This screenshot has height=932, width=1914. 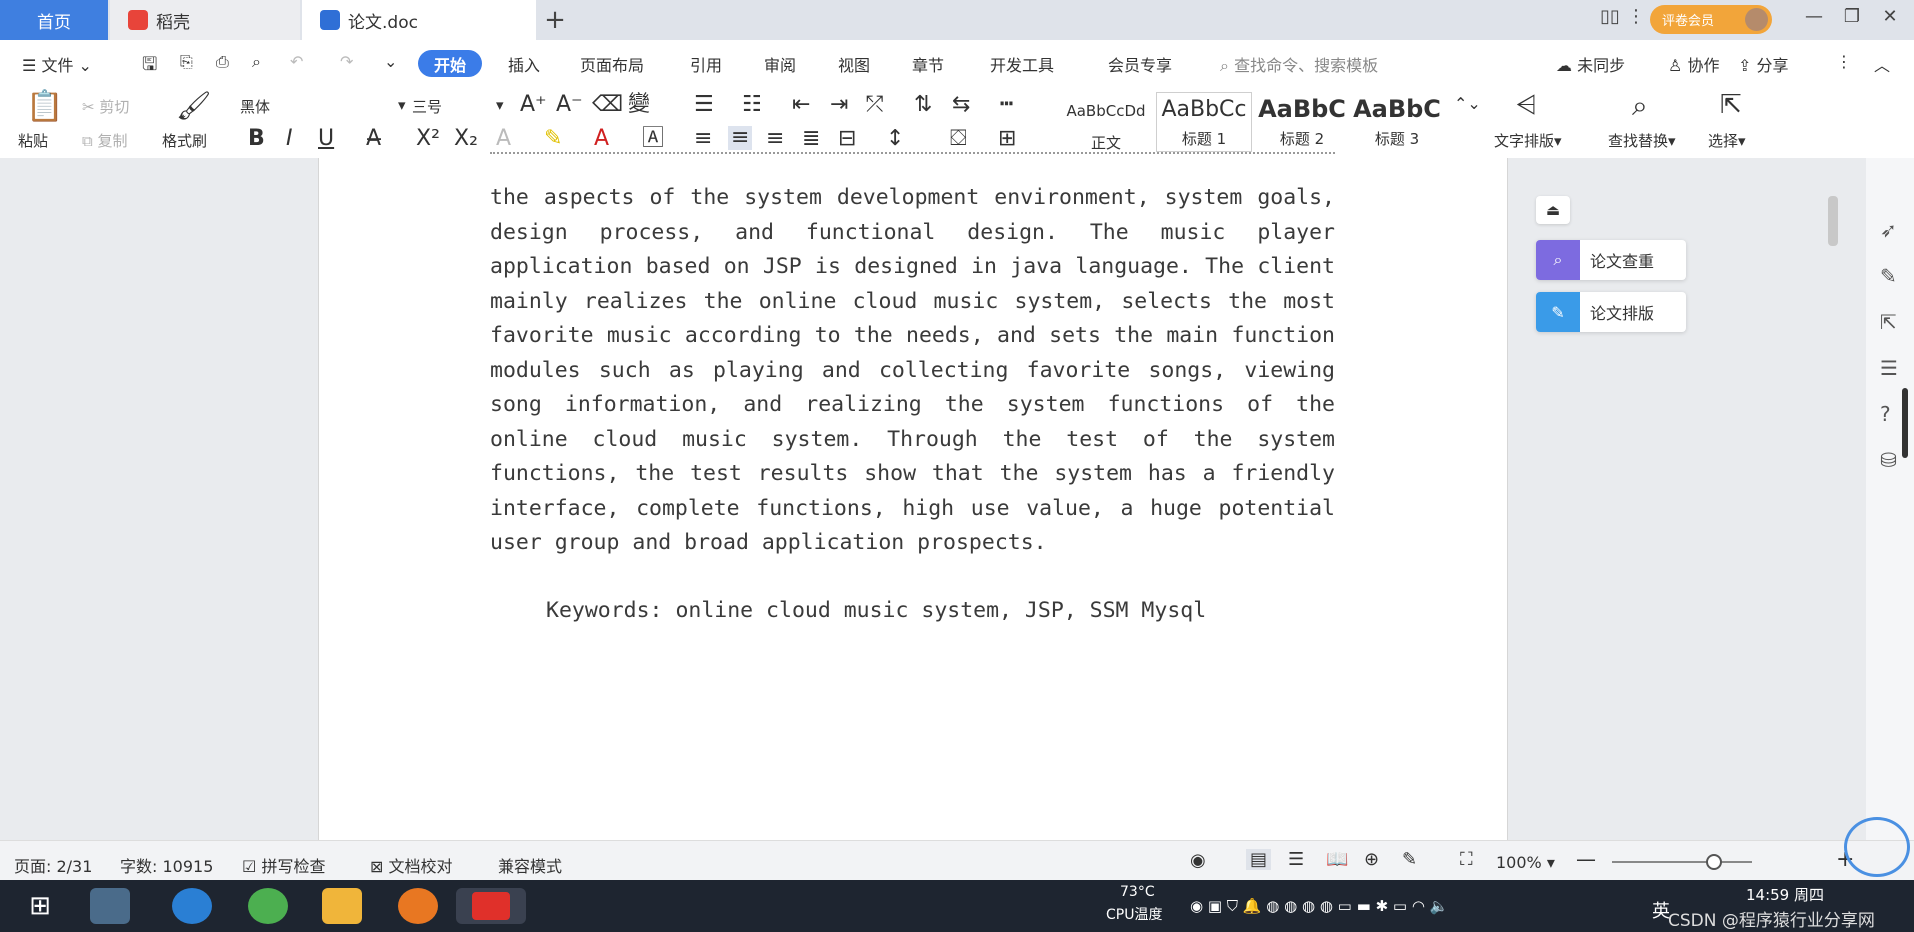 I want to click on font-name-dropdown-icon: ▾, so click(x=402, y=105).